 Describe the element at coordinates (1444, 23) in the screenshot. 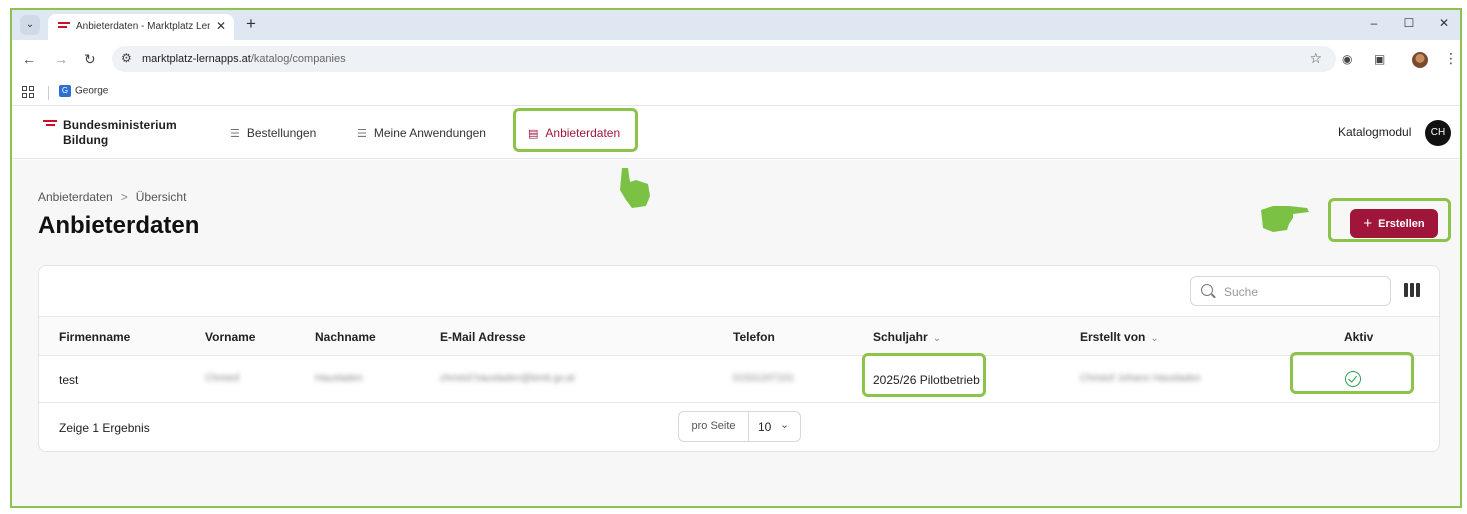

I see `window-close-button: ✕` at that location.